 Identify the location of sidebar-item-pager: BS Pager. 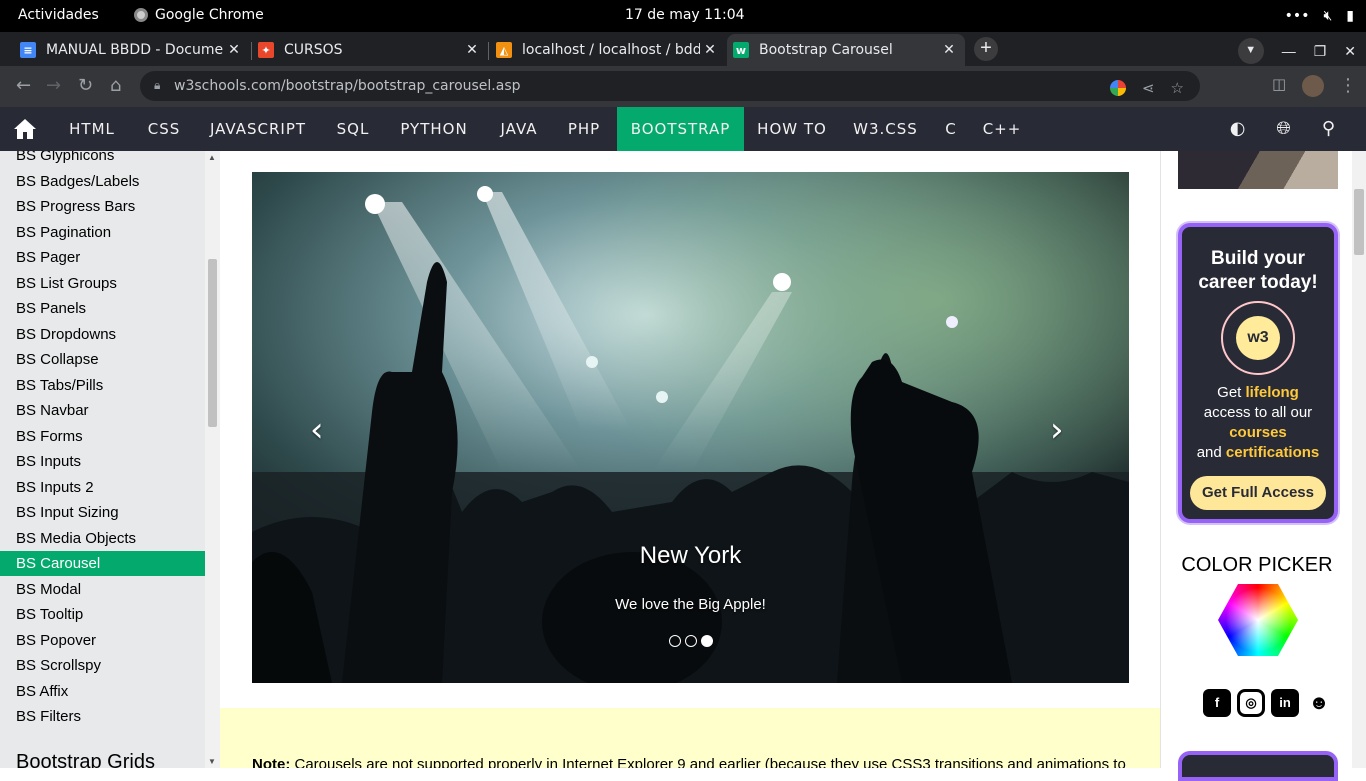
(102, 257).